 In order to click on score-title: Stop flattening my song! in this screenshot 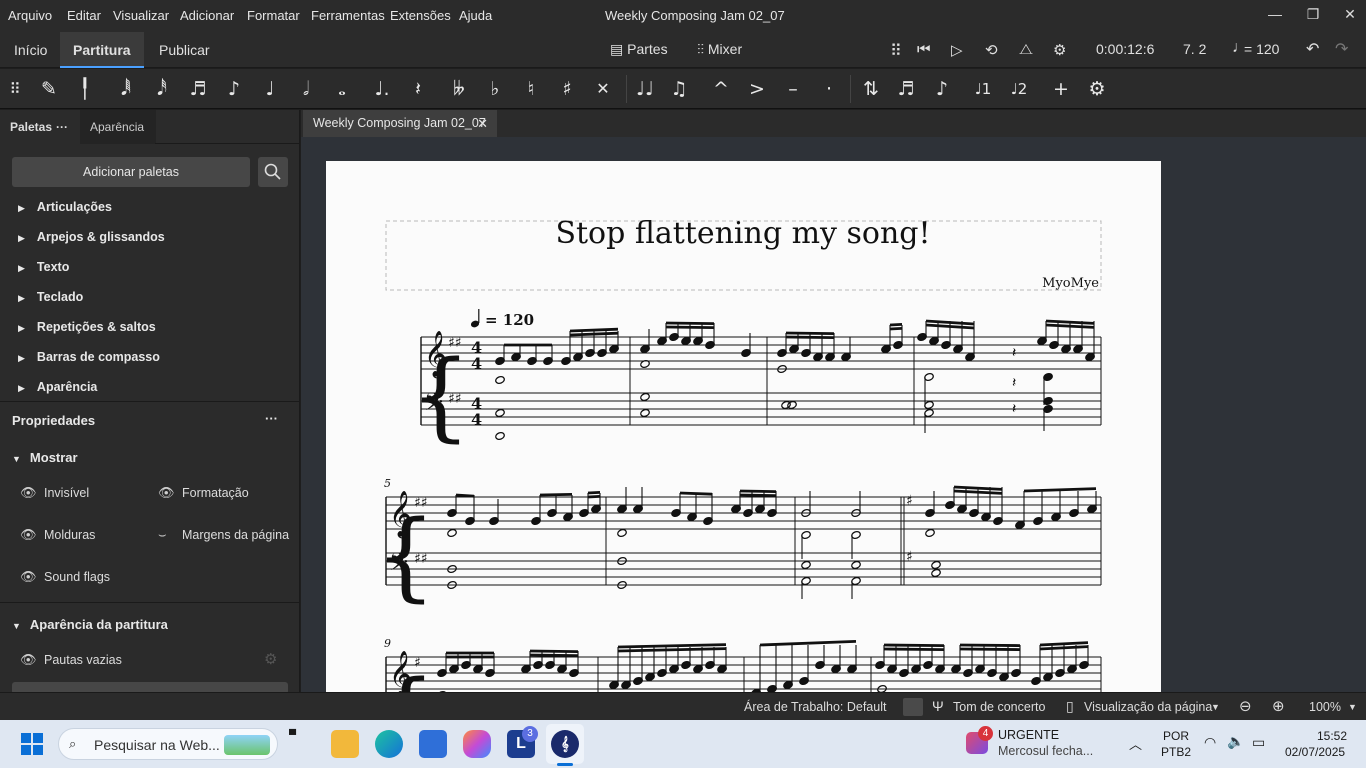, I will do `click(742, 233)`.